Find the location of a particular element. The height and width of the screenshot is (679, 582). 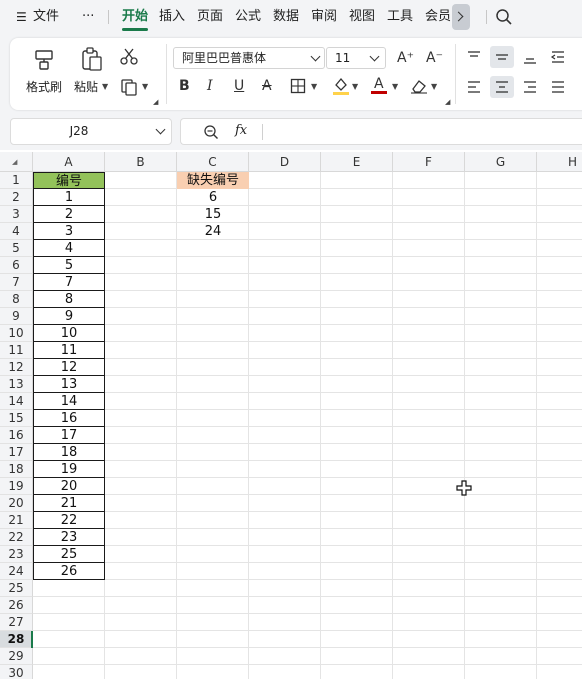

row-header-7: 7 is located at coordinates (16, 282).